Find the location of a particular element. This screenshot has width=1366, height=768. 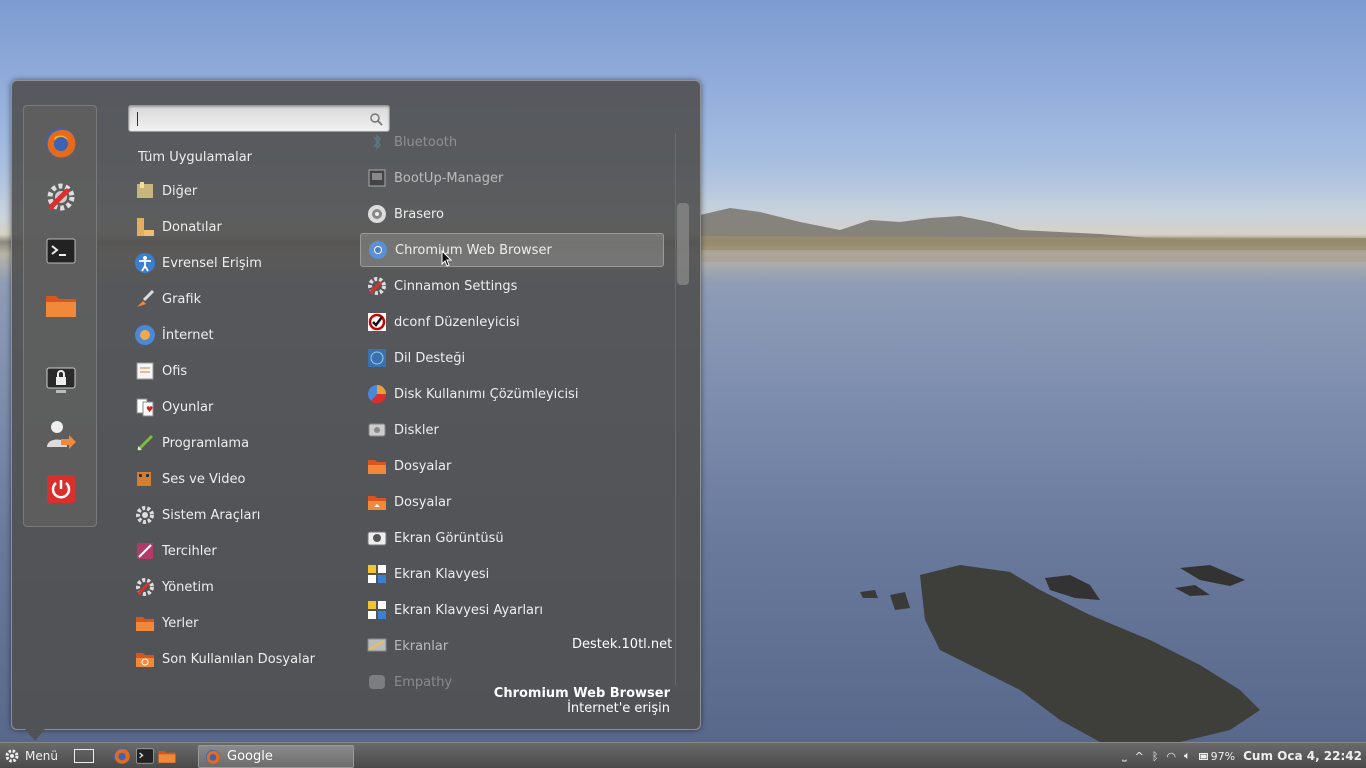

clock: Cum Oca 4, 22:42 is located at coordinates (1302, 756).